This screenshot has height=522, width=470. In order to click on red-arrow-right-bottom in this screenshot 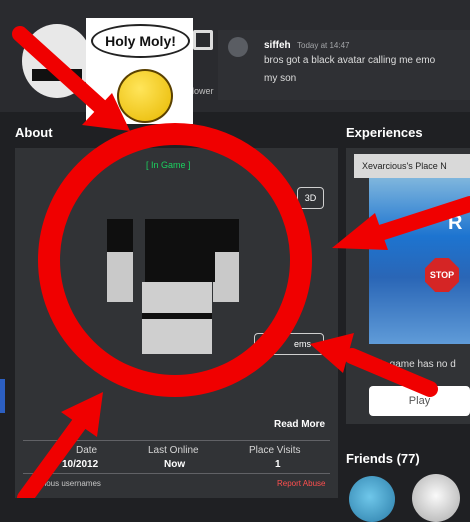, I will do `click(374, 365)`.